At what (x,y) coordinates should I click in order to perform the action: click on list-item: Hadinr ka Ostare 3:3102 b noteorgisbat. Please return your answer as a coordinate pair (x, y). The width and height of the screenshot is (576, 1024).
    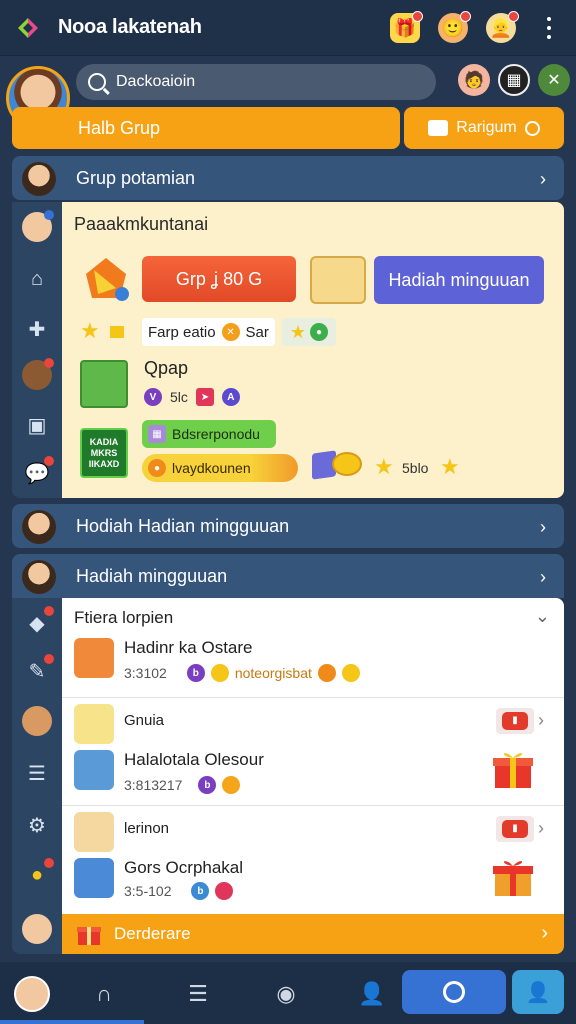
    Looking at the image, I should click on (313, 665).